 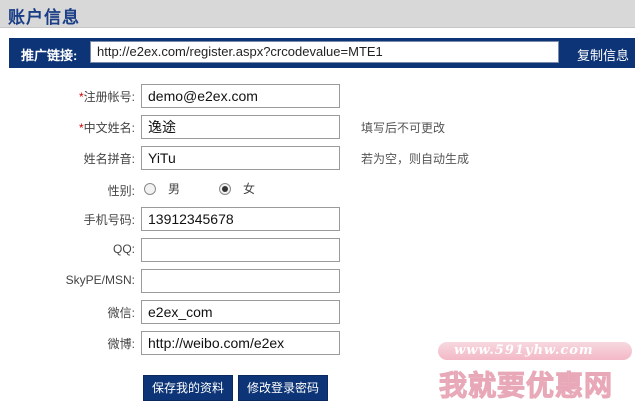 I want to click on pinyin-name-row: 姓名拼音: 若为空，则自动生成, so click(x=317, y=158).